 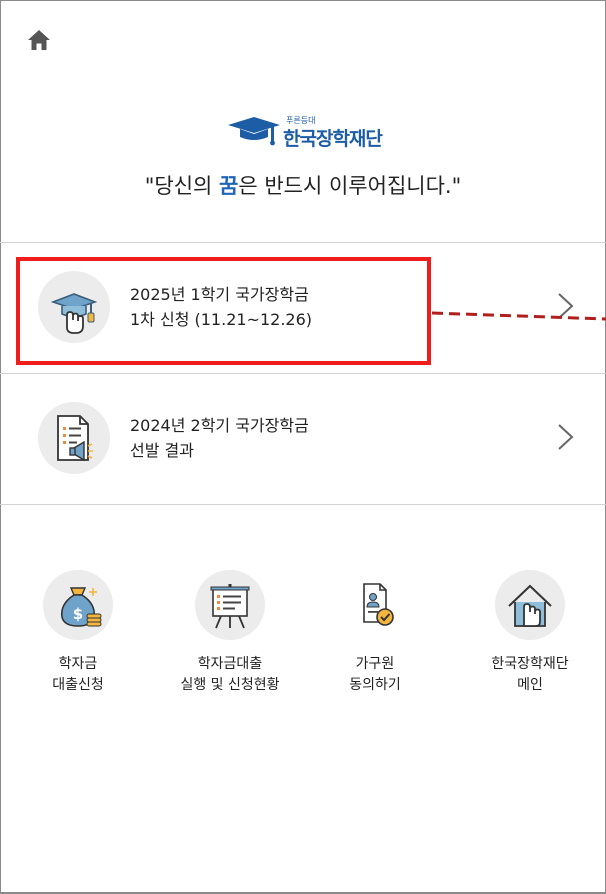 I want to click on slogan-text-start: "당신의, so click(x=182, y=186).